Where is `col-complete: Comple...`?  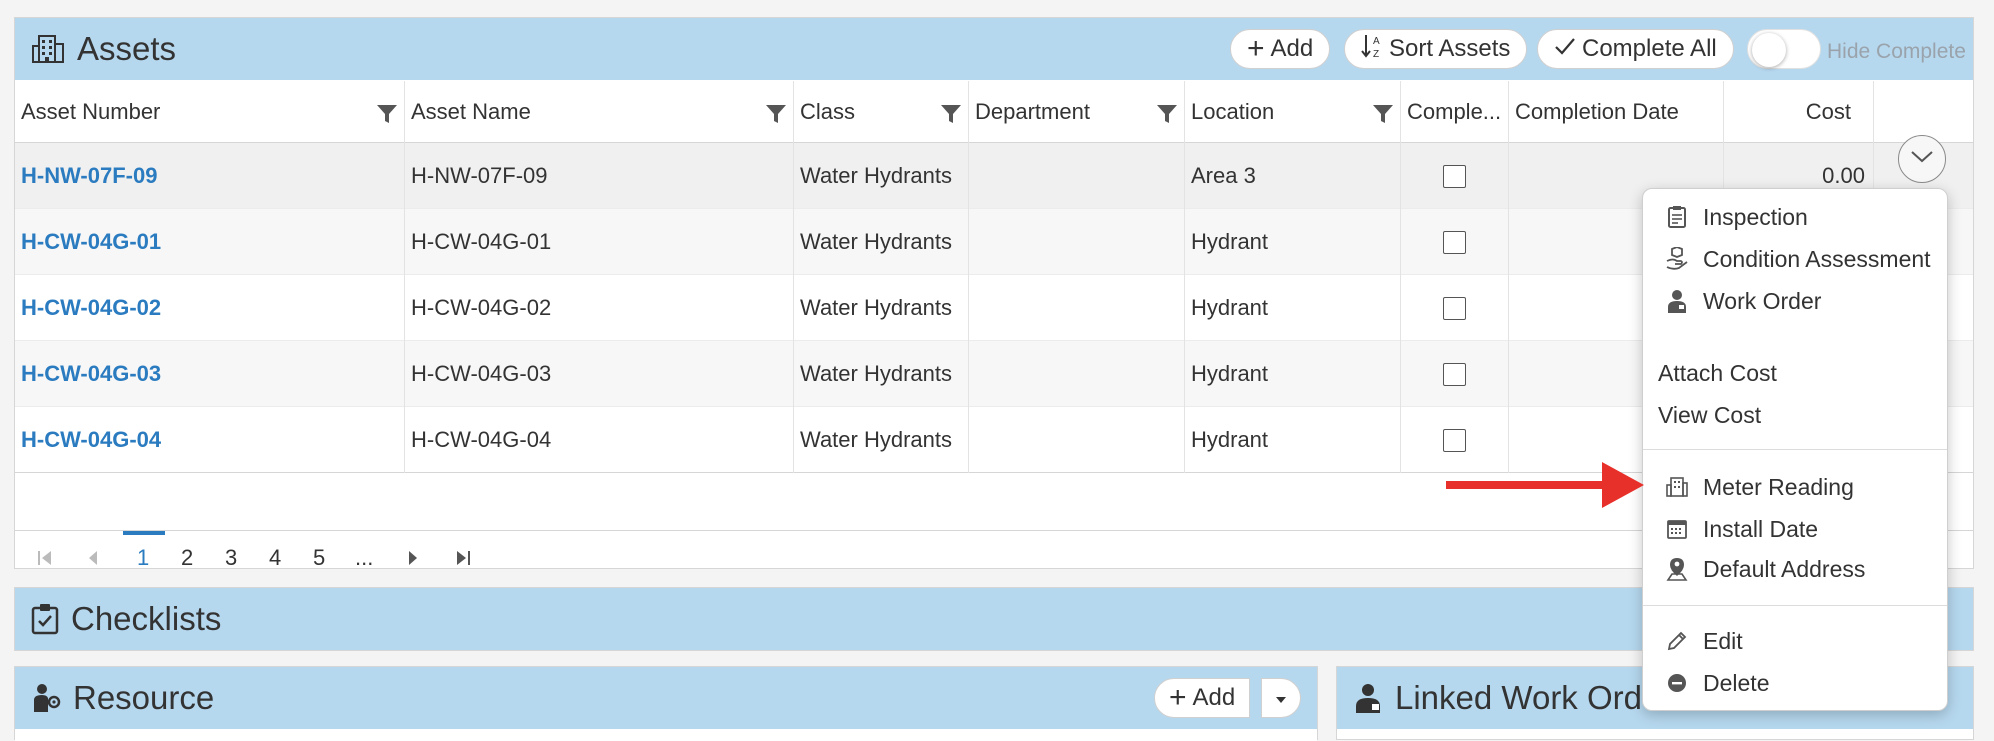 col-complete: Comple... is located at coordinates (1455, 112).